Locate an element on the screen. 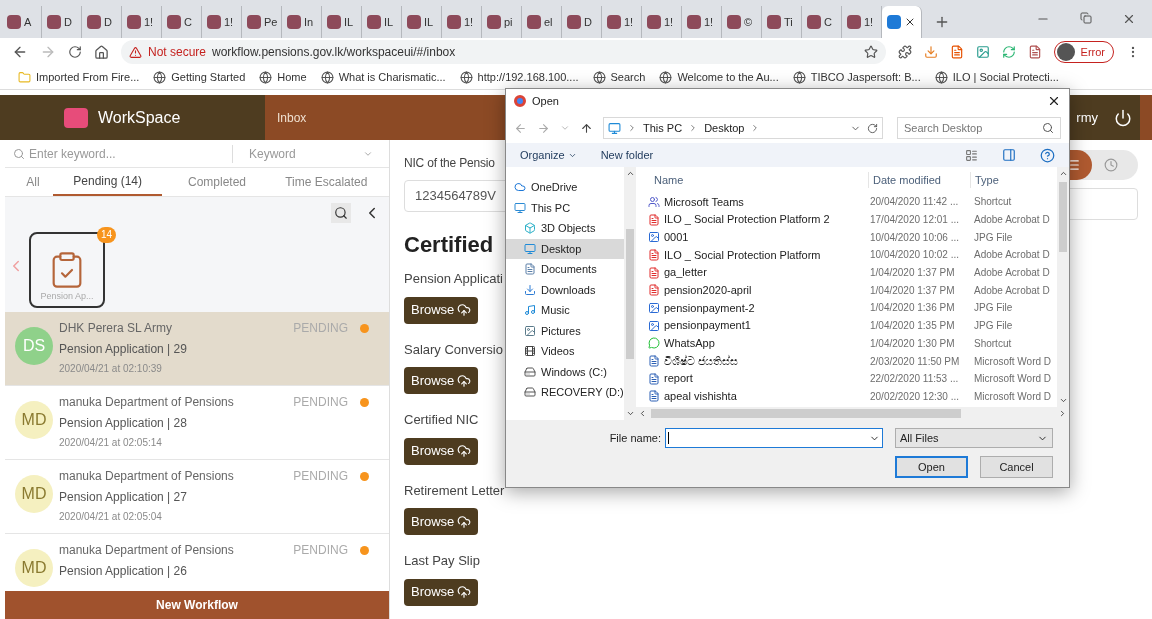 Image resolution: width=1152 pixels, height=619 pixels. filter-tab: Completed is located at coordinates (217, 182).